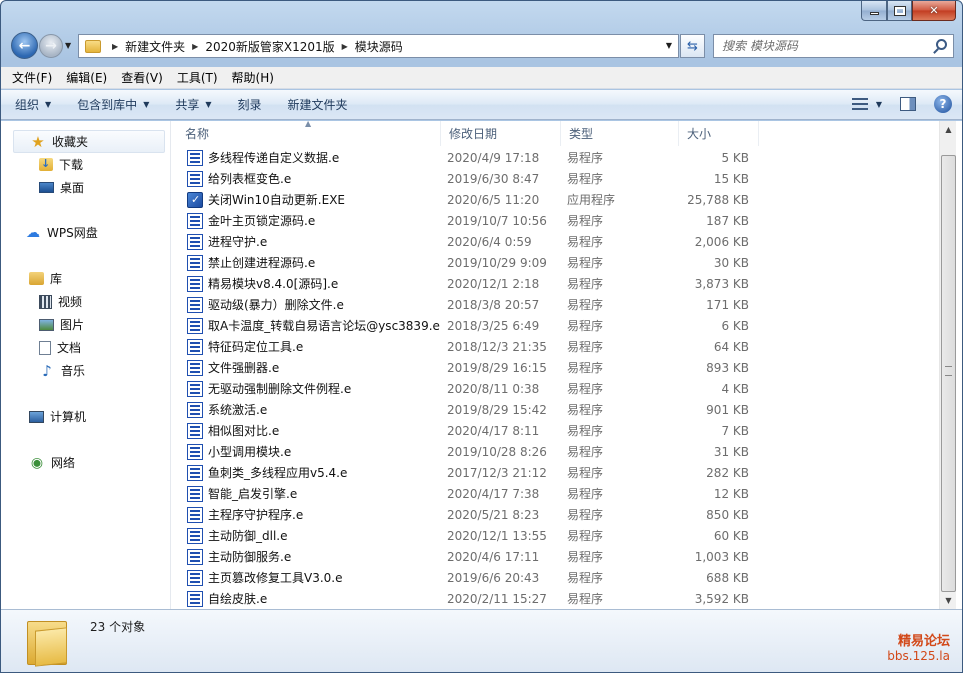 This screenshot has width=963, height=673. Describe the element at coordinates (86, 416) in the screenshot. I see `sidebar-item-computer: 计算机` at that location.